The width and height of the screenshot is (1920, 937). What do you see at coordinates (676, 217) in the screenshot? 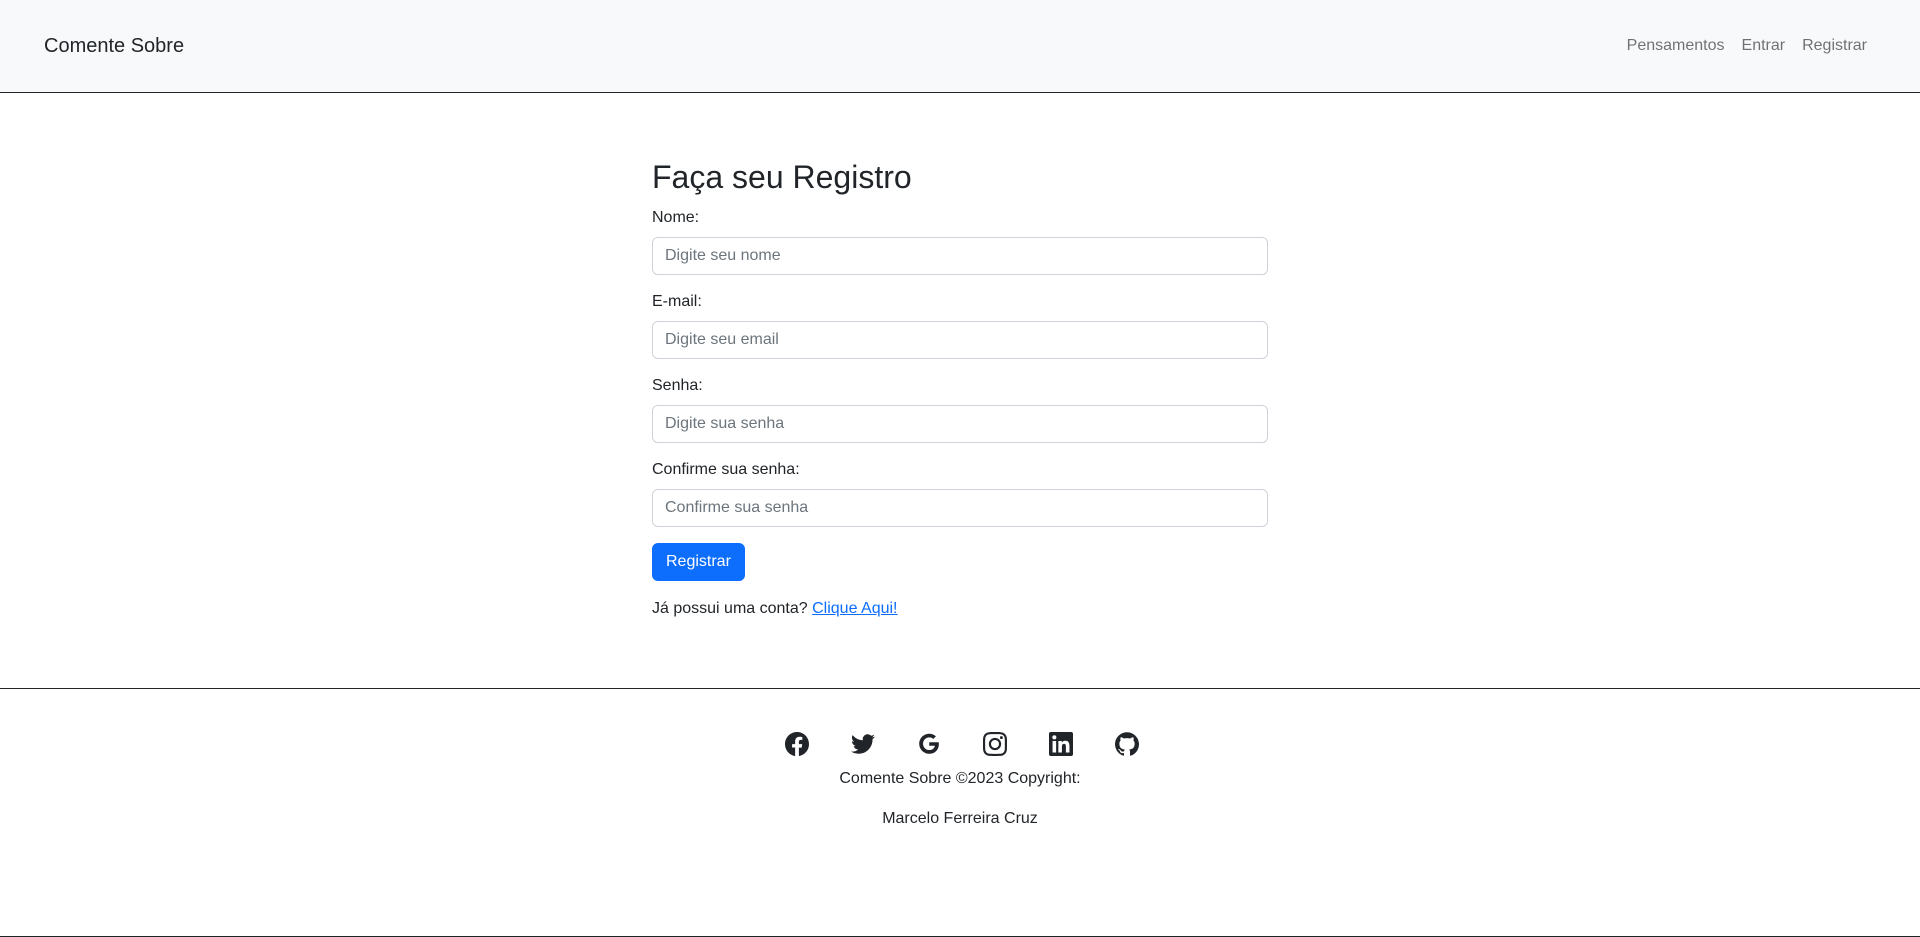
I see `name-label: Nome:` at bounding box center [676, 217].